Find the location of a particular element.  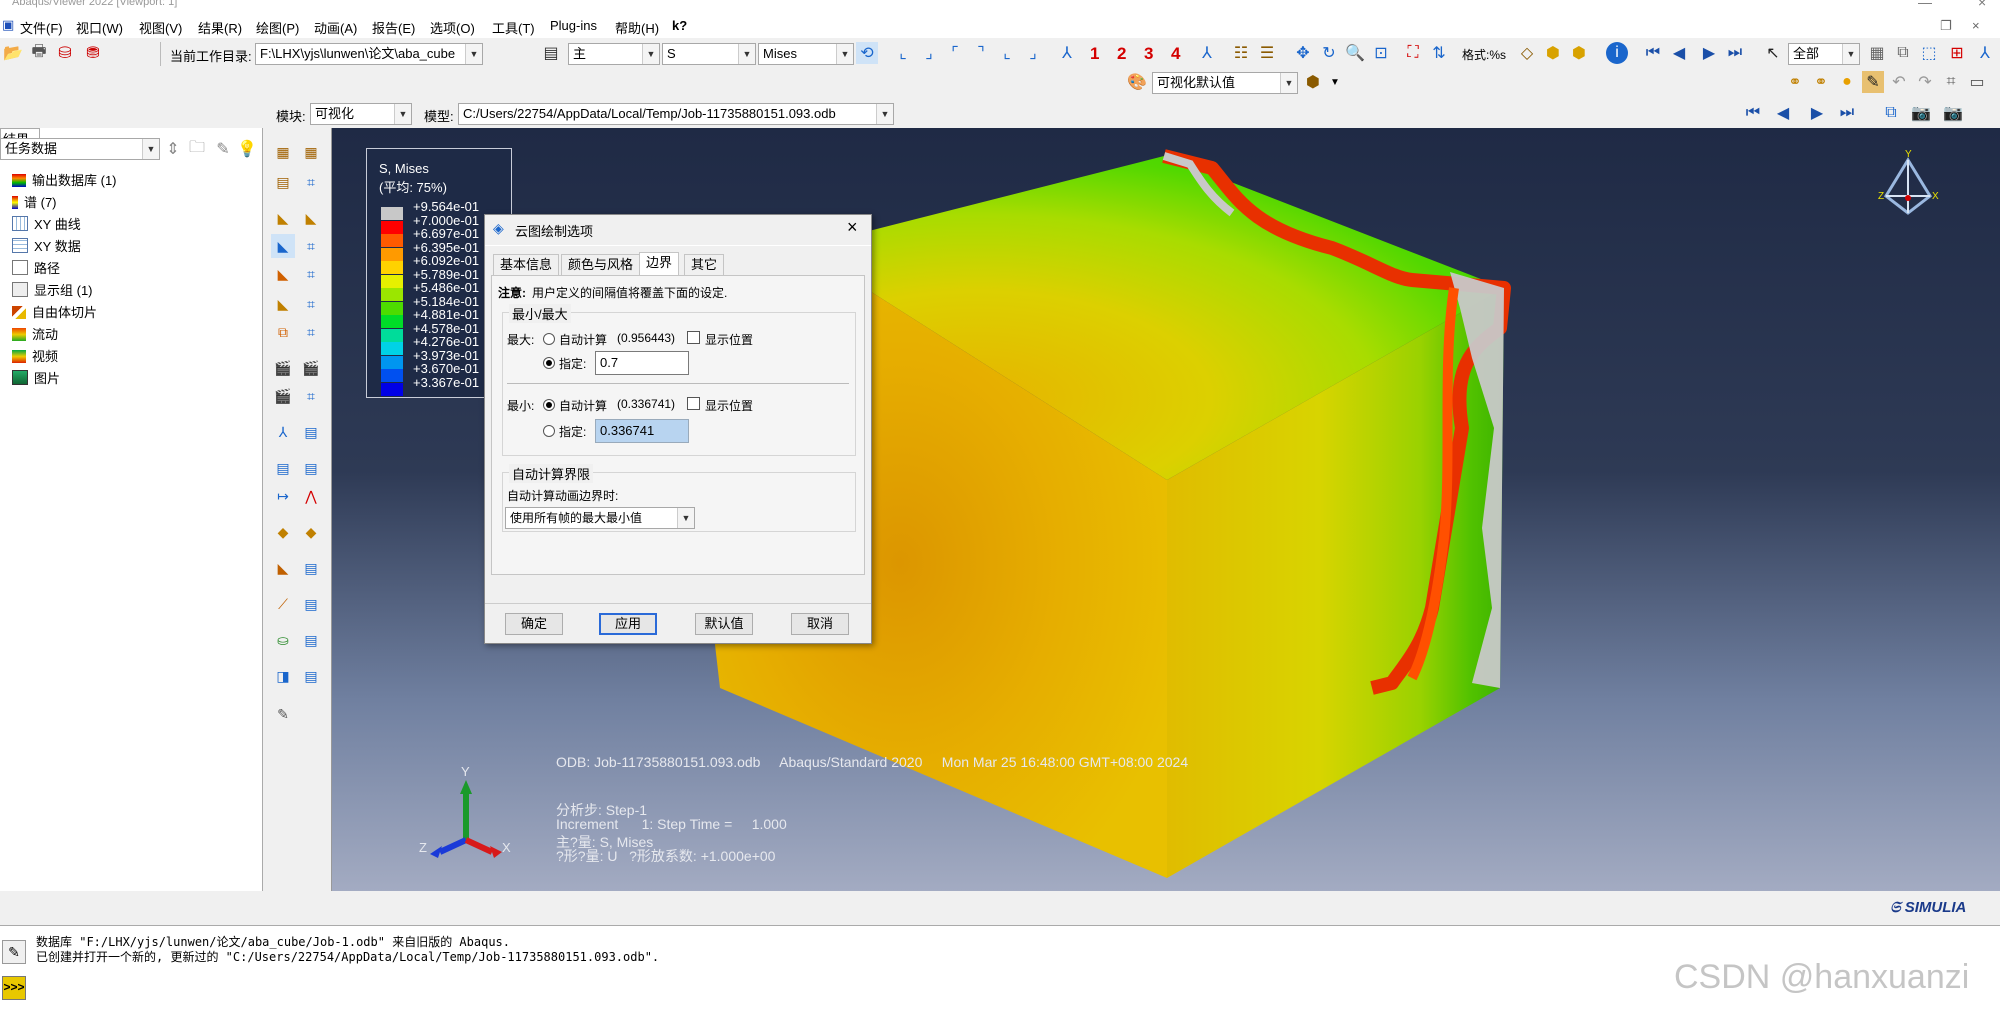

ok-button: 确定 is located at coordinates (534, 624).